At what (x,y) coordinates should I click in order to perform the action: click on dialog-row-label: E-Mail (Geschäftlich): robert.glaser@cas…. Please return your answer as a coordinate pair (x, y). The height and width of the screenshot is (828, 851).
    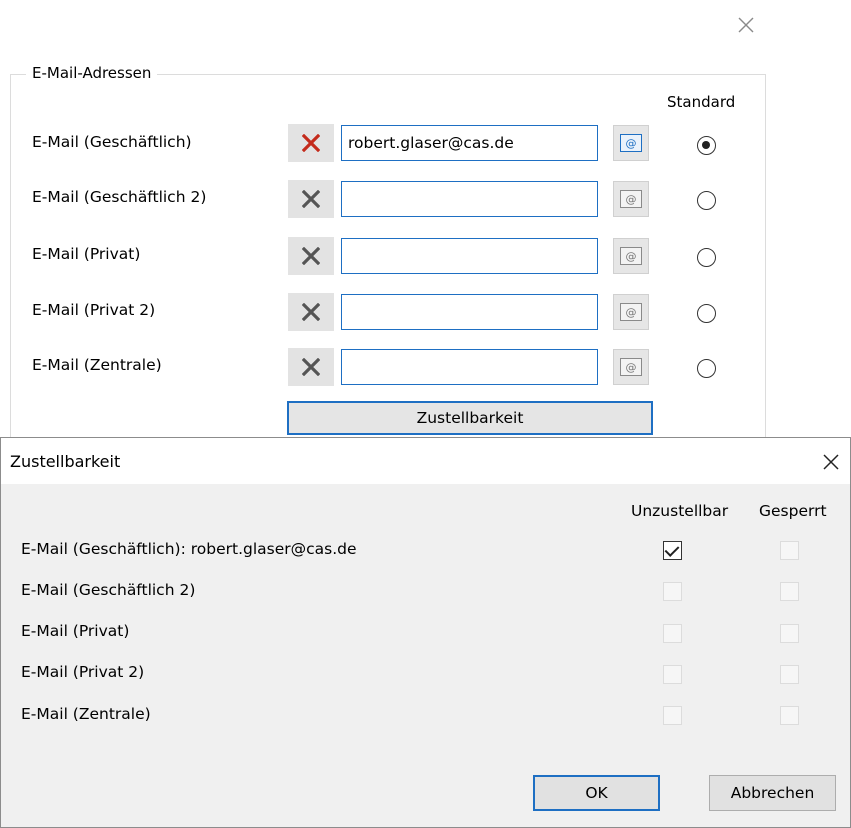
    Looking at the image, I should click on (189, 549).